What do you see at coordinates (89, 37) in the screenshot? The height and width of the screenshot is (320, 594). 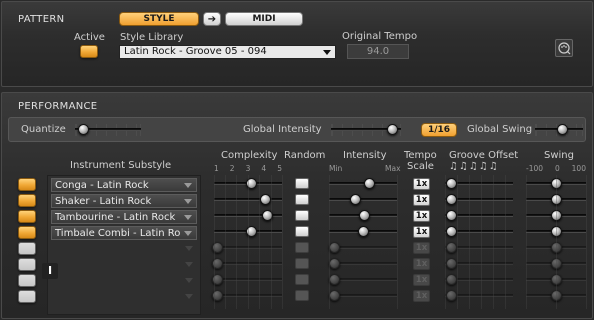 I see `active-label: Active` at bounding box center [89, 37].